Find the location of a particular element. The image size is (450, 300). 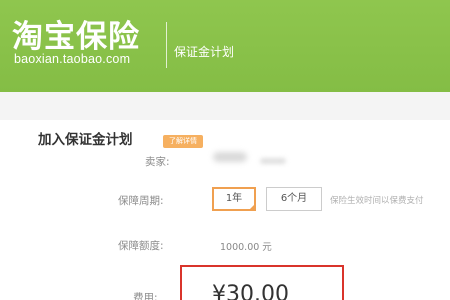

amount-value: 1000.00 元 is located at coordinates (246, 247).